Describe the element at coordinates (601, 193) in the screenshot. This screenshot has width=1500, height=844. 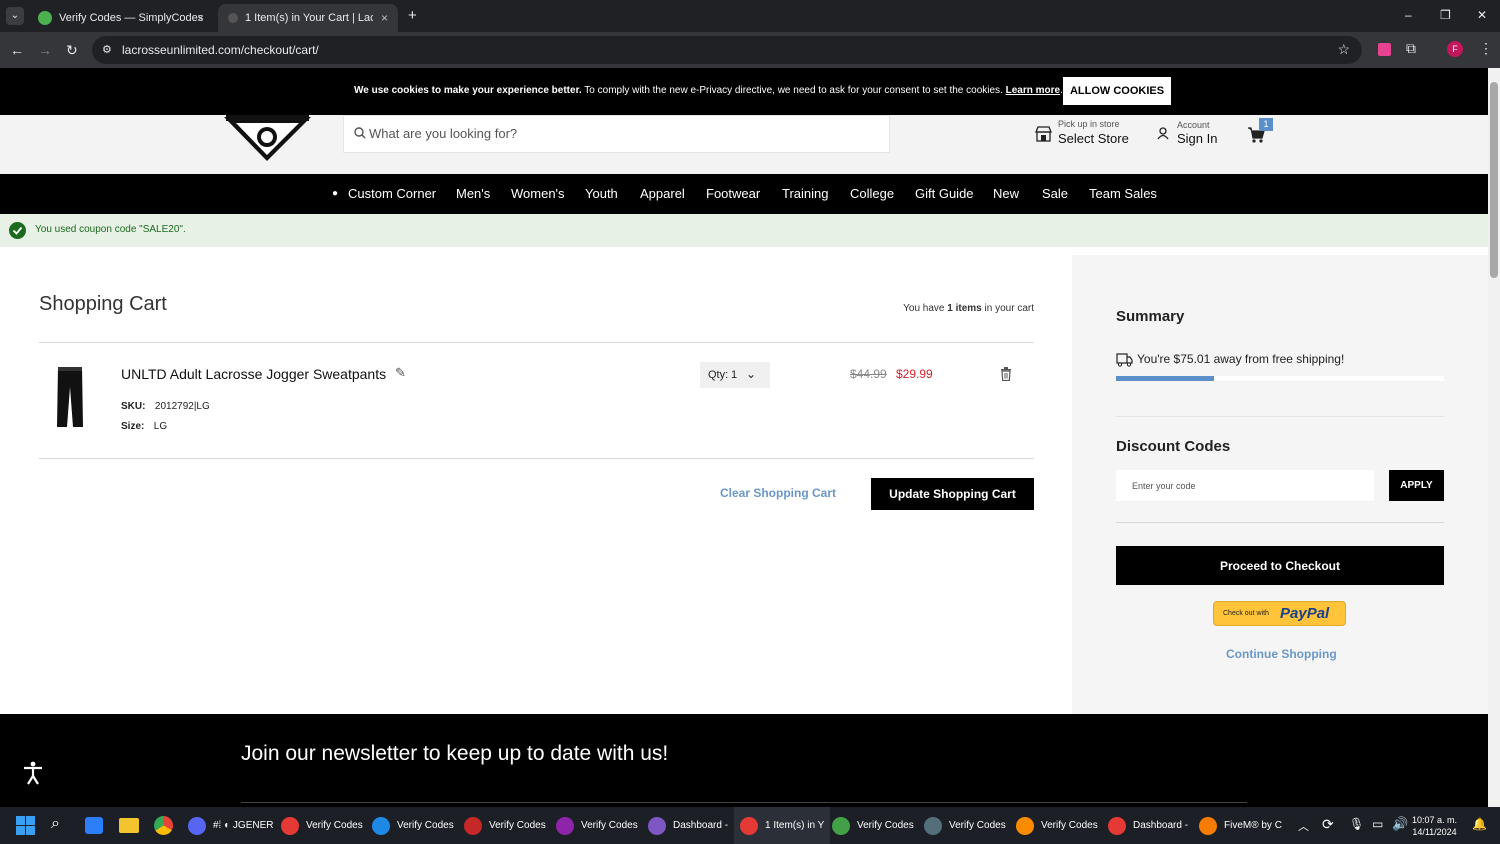
I see `nav-youth: Youth` at that location.